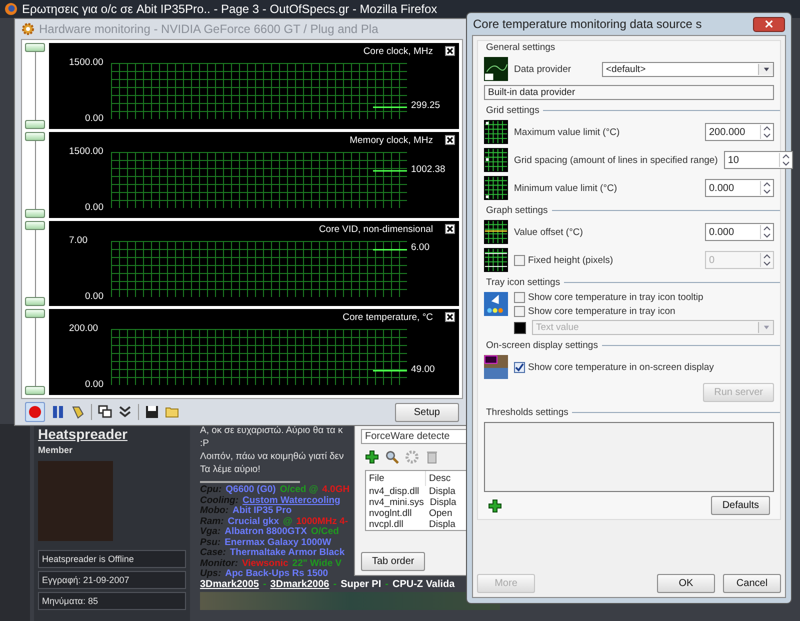 Image resolution: width=800 pixels, height=621 pixels. I want to click on osd-icon, so click(496, 367).